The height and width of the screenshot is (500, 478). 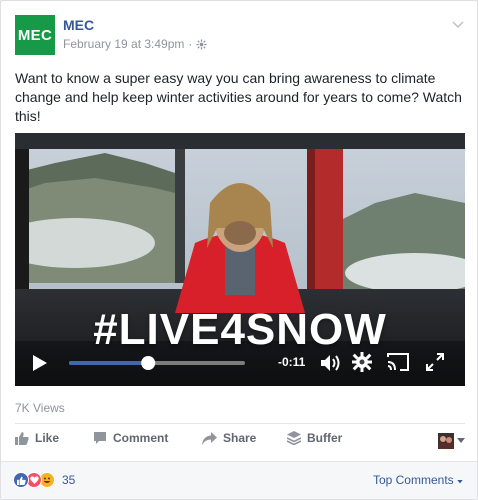 What do you see at coordinates (294, 438) in the screenshot?
I see `buffer-icon` at bounding box center [294, 438].